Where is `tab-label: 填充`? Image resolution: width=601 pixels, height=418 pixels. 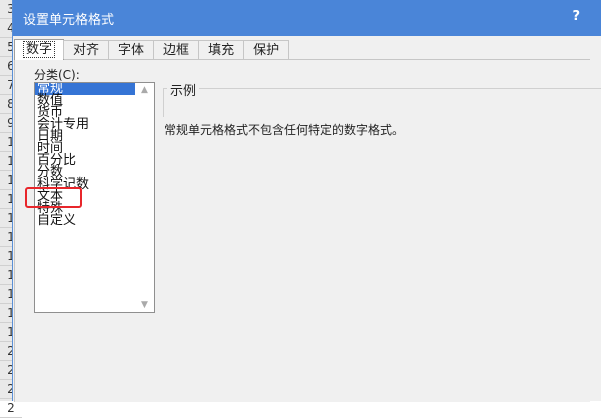
tab-label: 填充 is located at coordinates (221, 50).